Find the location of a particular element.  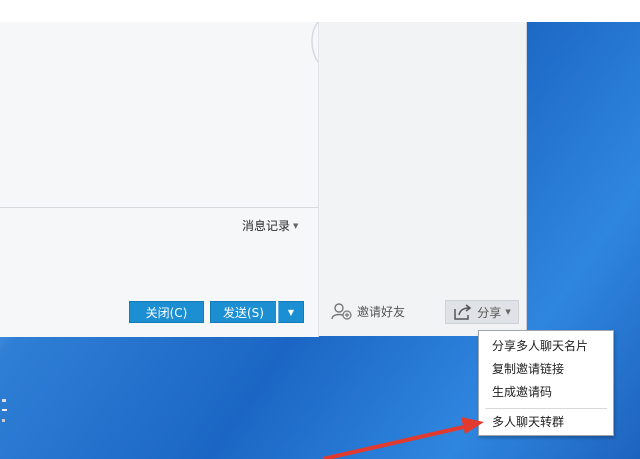

share-button: 分享 ▼ is located at coordinates (482, 312).